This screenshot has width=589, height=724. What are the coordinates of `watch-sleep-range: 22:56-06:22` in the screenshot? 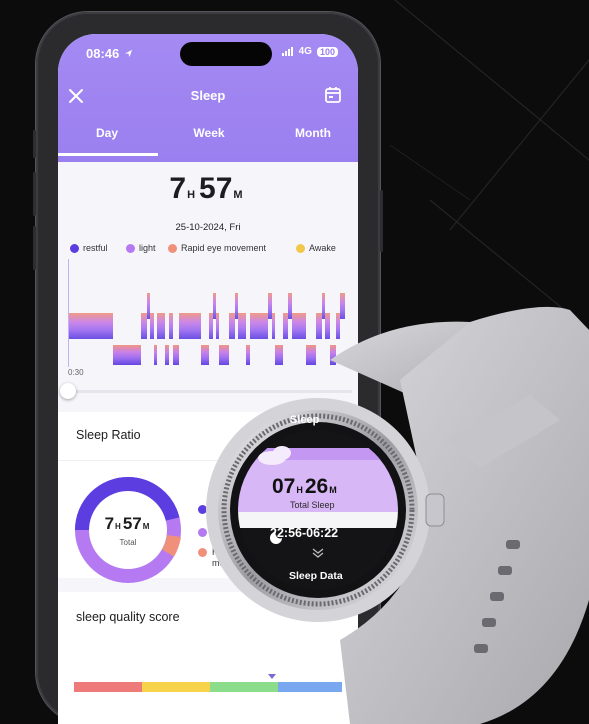 It's located at (304, 533).